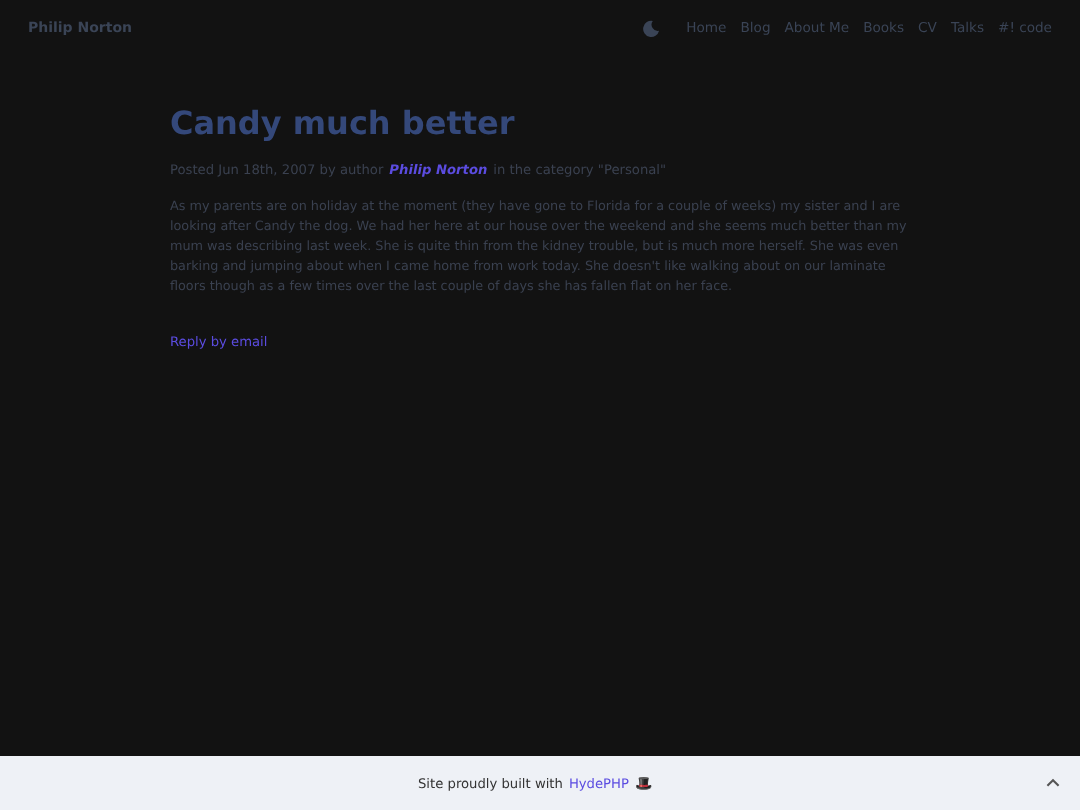  What do you see at coordinates (1053, 783) in the screenshot?
I see `caret-icon` at bounding box center [1053, 783].